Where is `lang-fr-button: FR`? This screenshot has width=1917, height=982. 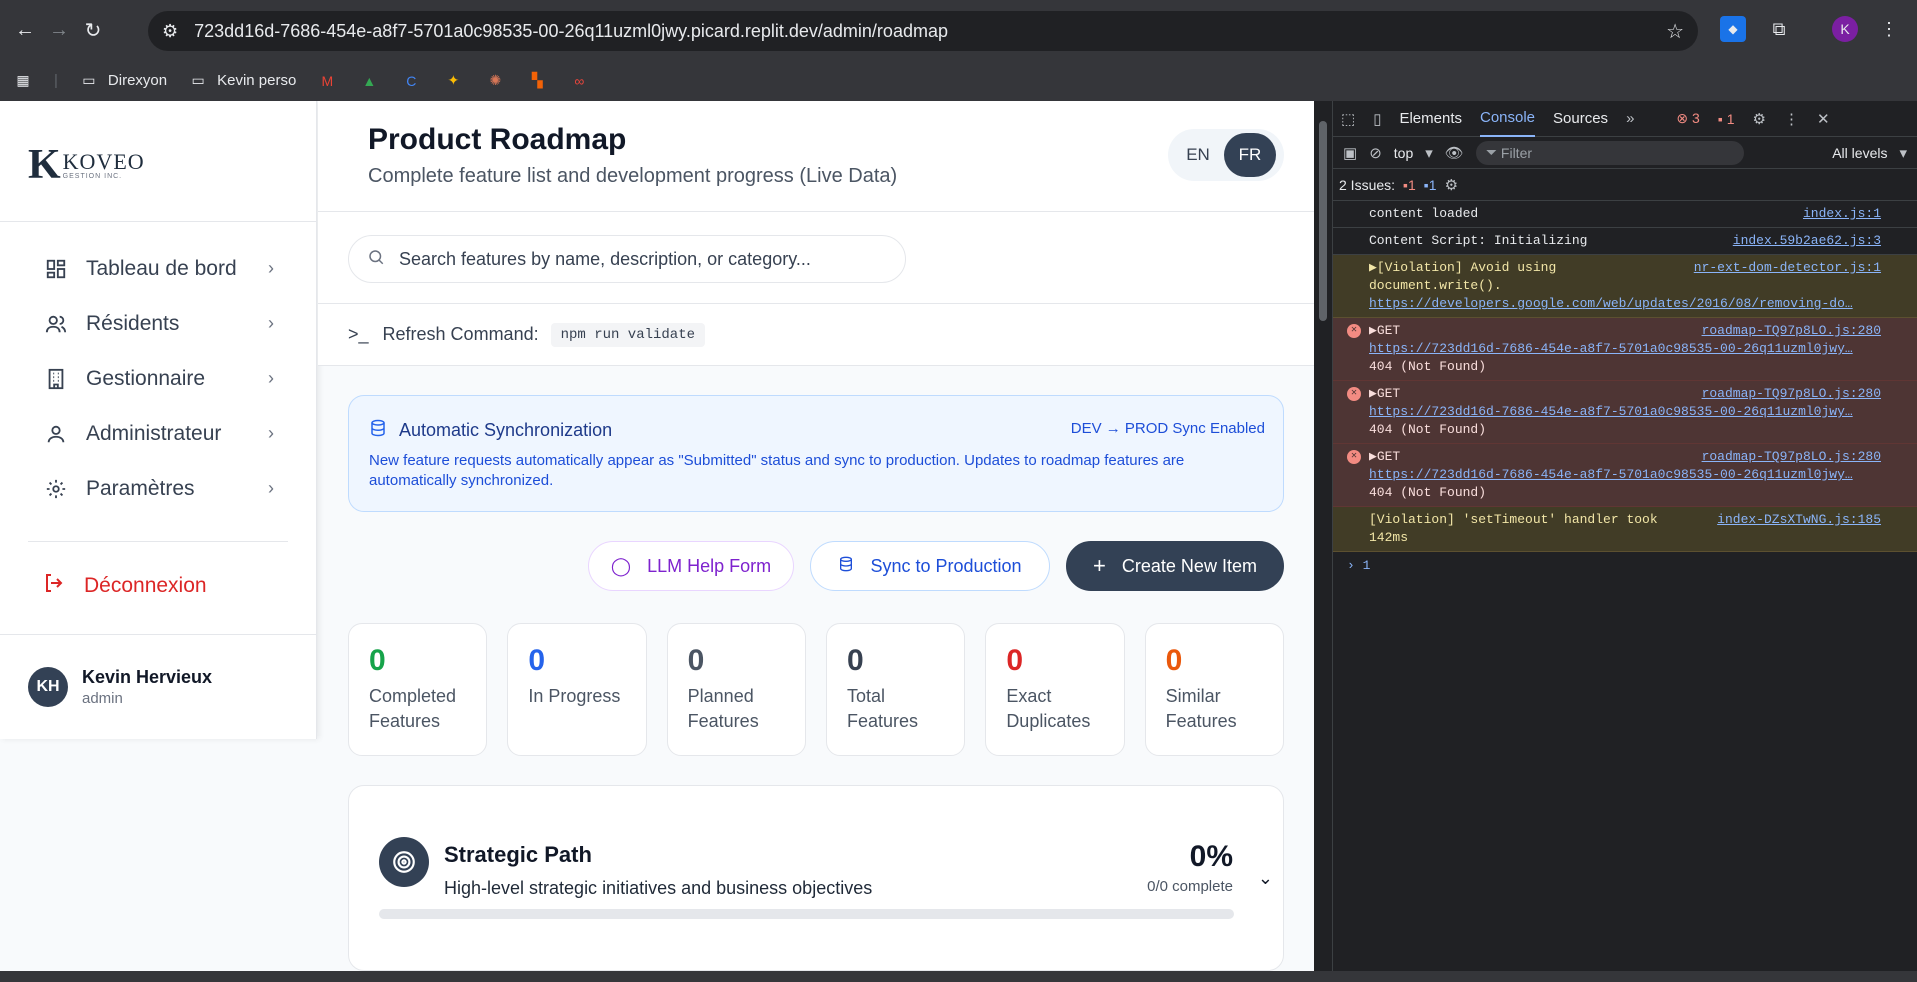
lang-fr-button: FR is located at coordinates (1250, 155).